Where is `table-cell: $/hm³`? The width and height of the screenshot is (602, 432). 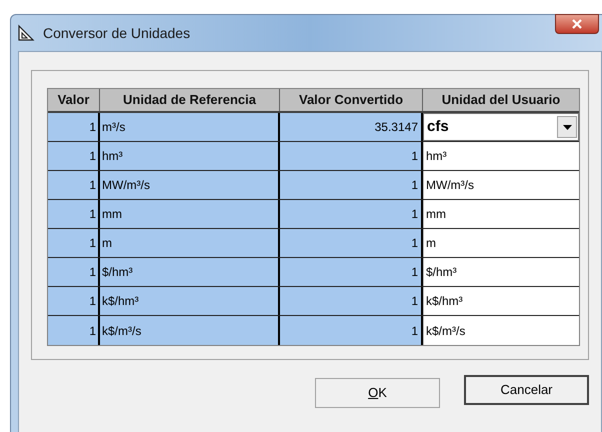
table-cell: $/hm³ is located at coordinates (190, 272).